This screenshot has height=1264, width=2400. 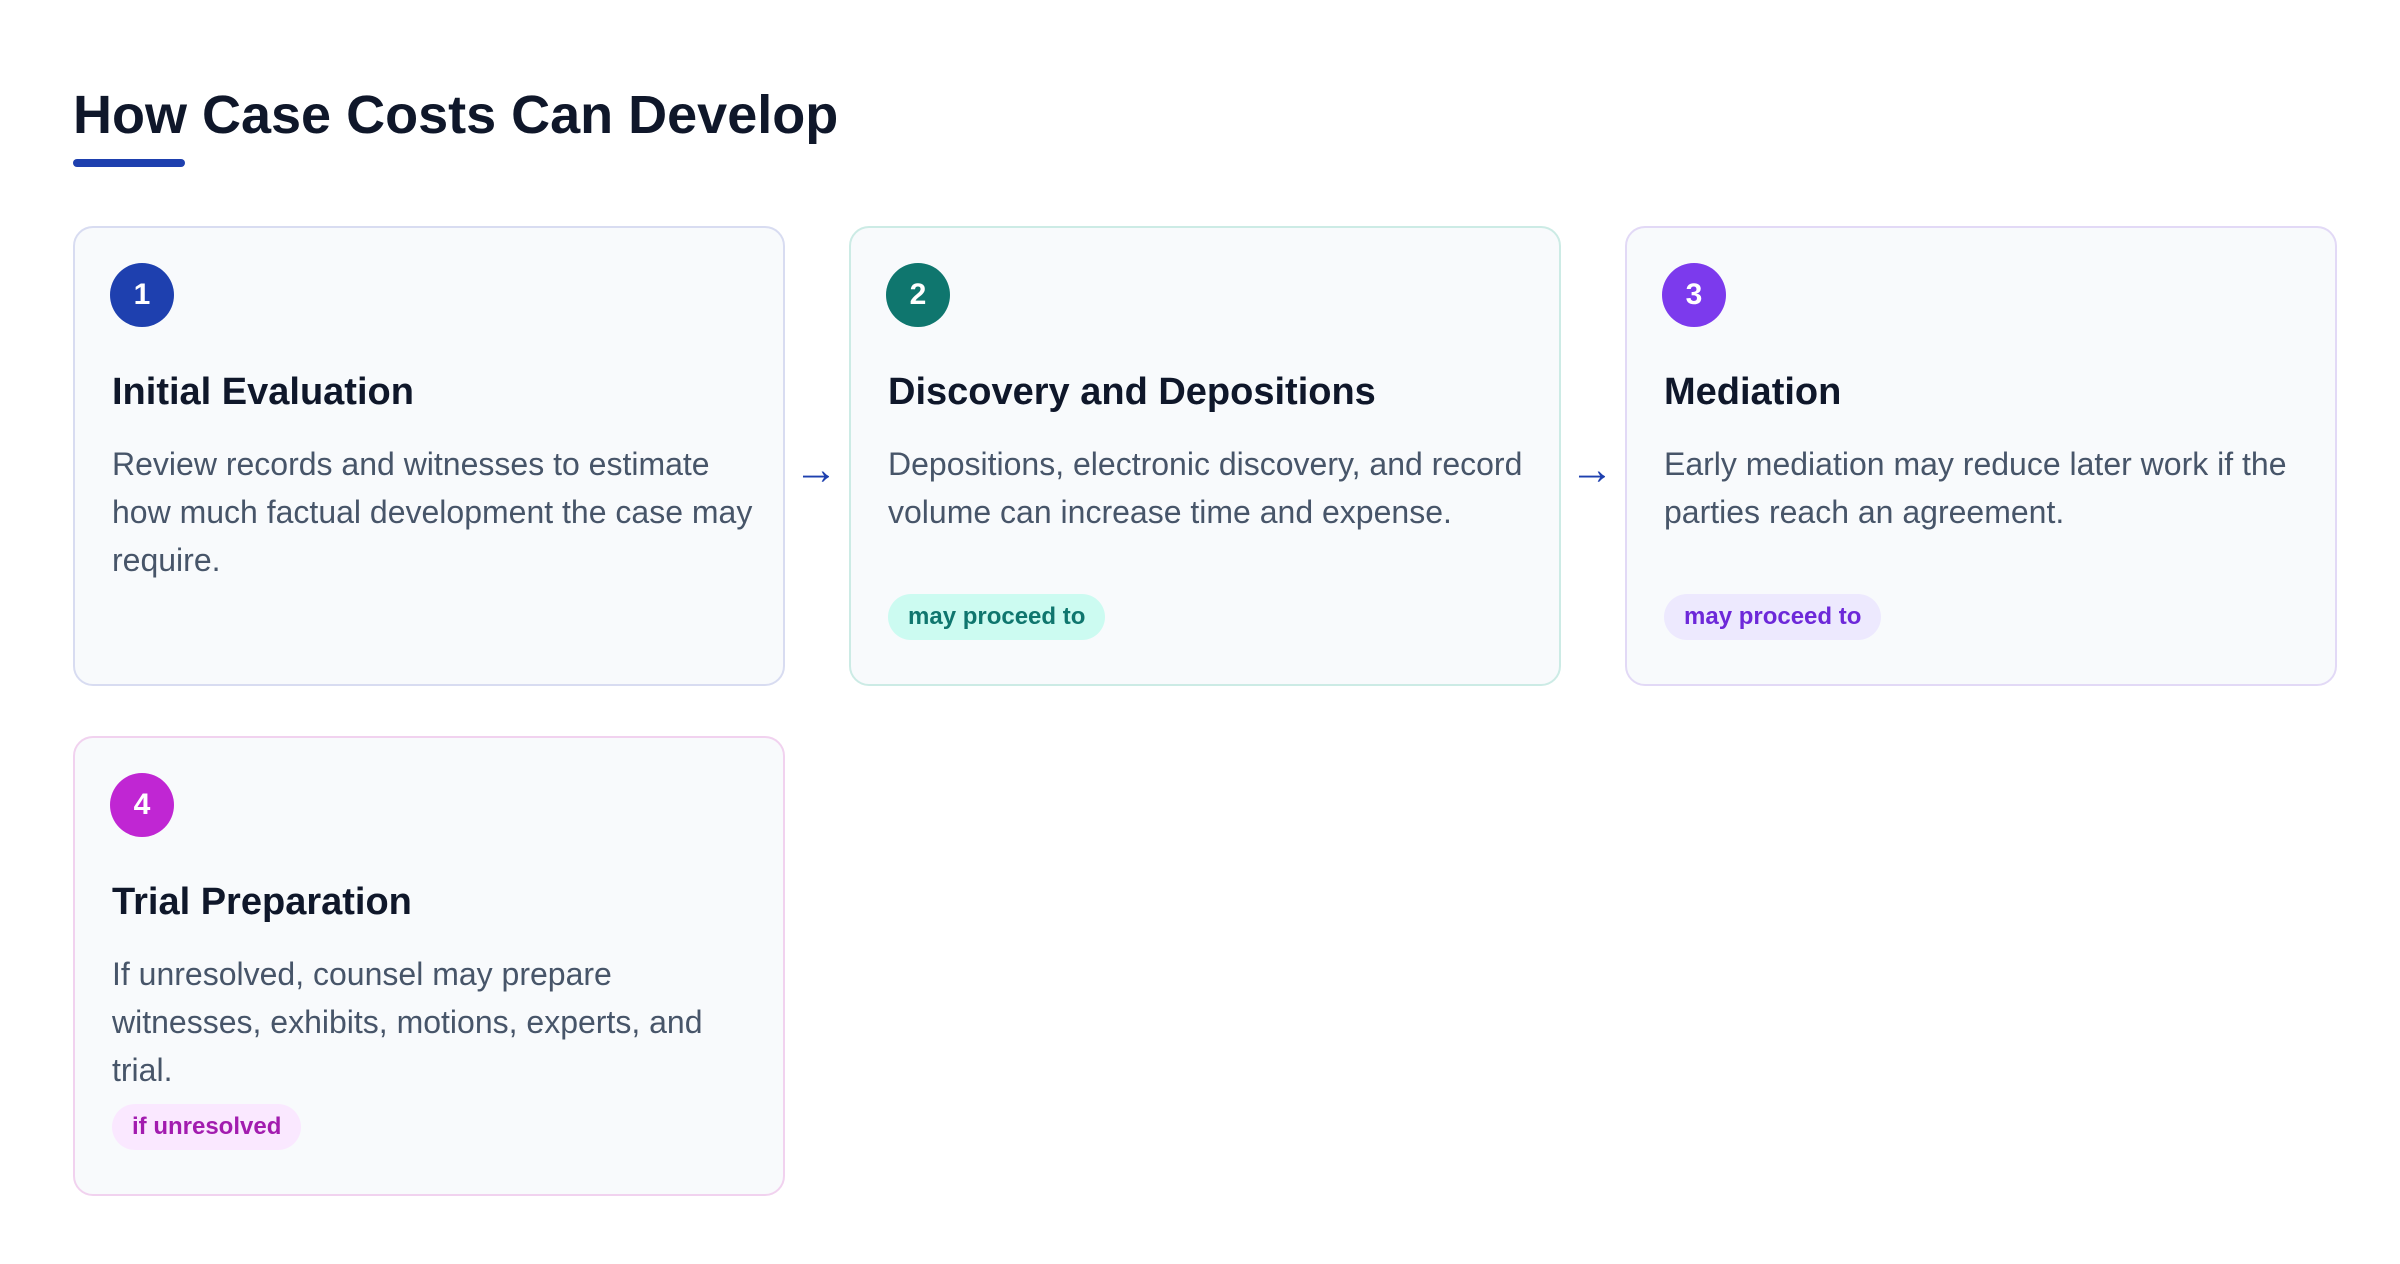 What do you see at coordinates (918, 295) in the screenshot?
I see `step-number-badge: 2` at bounding box center [918, 295].